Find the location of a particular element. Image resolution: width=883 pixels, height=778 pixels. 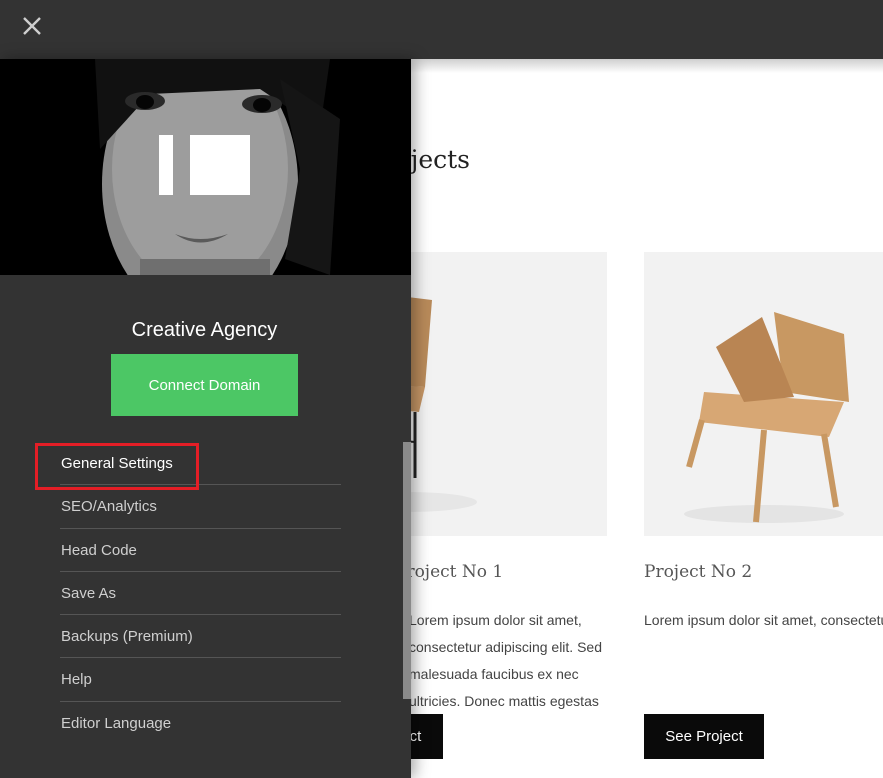

scrollbar is located at coordinates (407, 570).